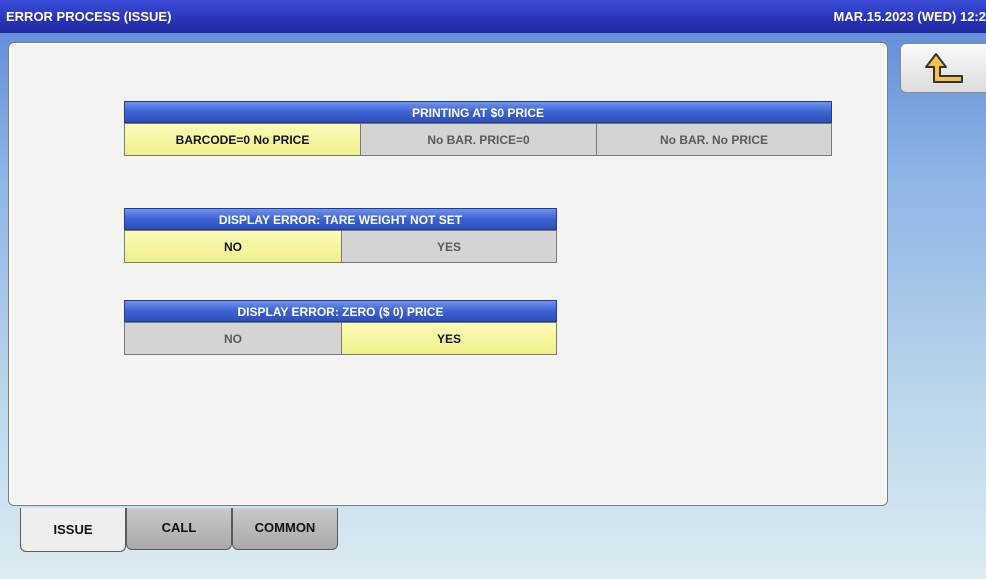  Describe the element at coordinates (340, 219) in the screenshot. I see `group-header: DISPLAY ERROR: TARE WEIGHT NOT SET` at that location.